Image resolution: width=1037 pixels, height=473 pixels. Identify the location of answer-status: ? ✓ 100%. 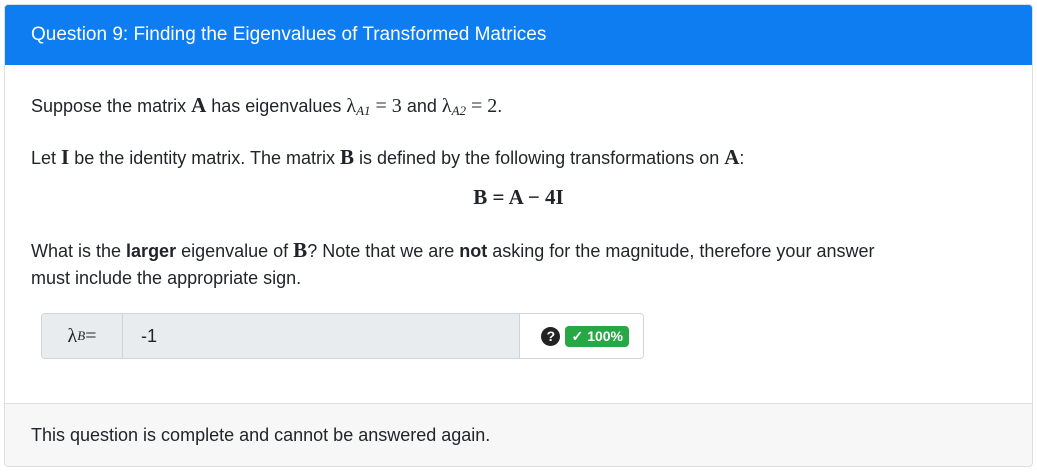
(581, 336).